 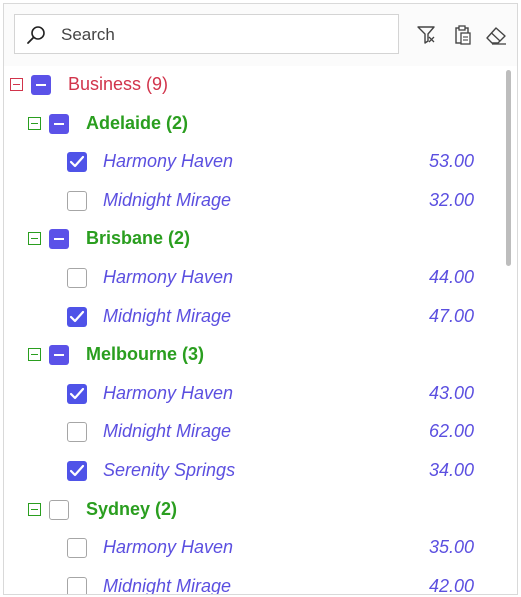 What do you see at coordinates (36, 35) in the screenshot?
I see `search-icon` at bounding box center [36, 35].